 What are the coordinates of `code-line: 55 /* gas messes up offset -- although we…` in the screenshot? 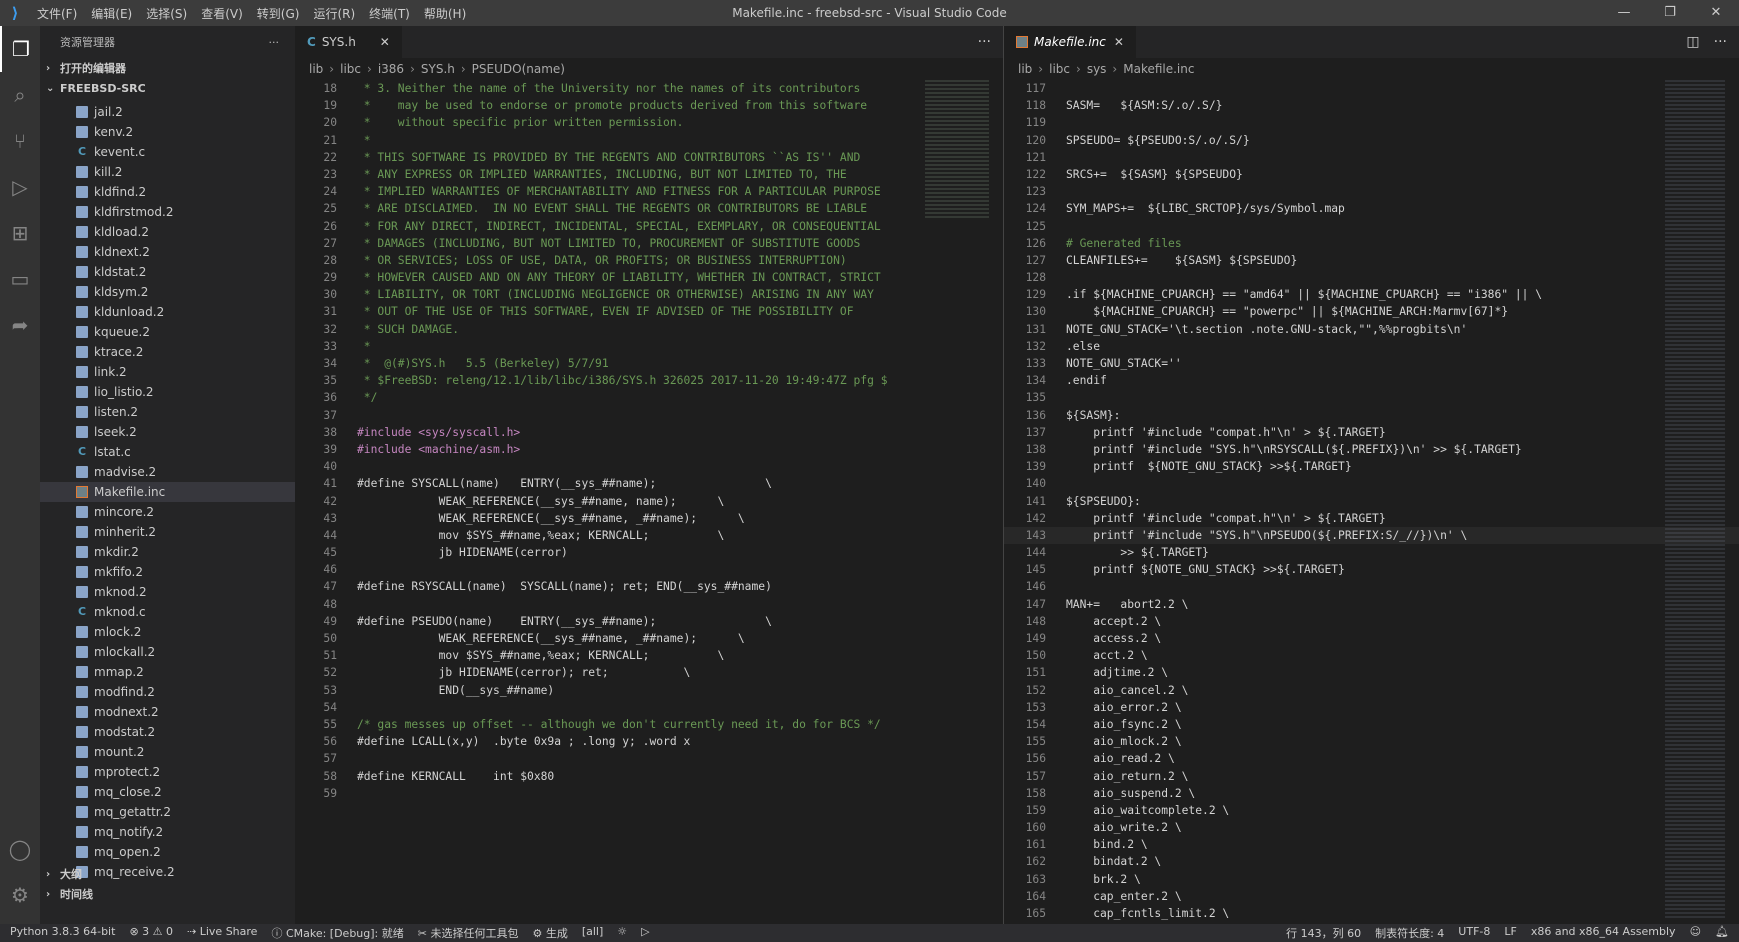 It's located at (649, 724).